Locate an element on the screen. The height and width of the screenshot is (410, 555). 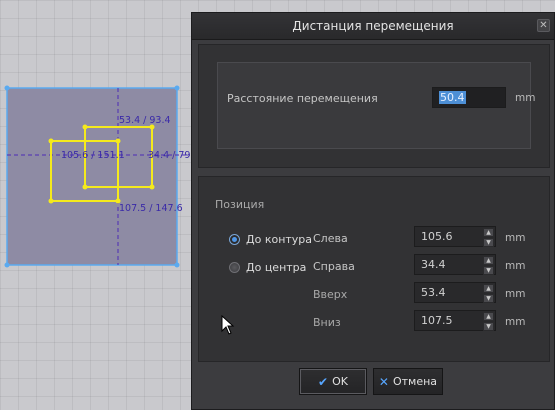
radio-to-center: До центра is located at coordinates (267, 267).